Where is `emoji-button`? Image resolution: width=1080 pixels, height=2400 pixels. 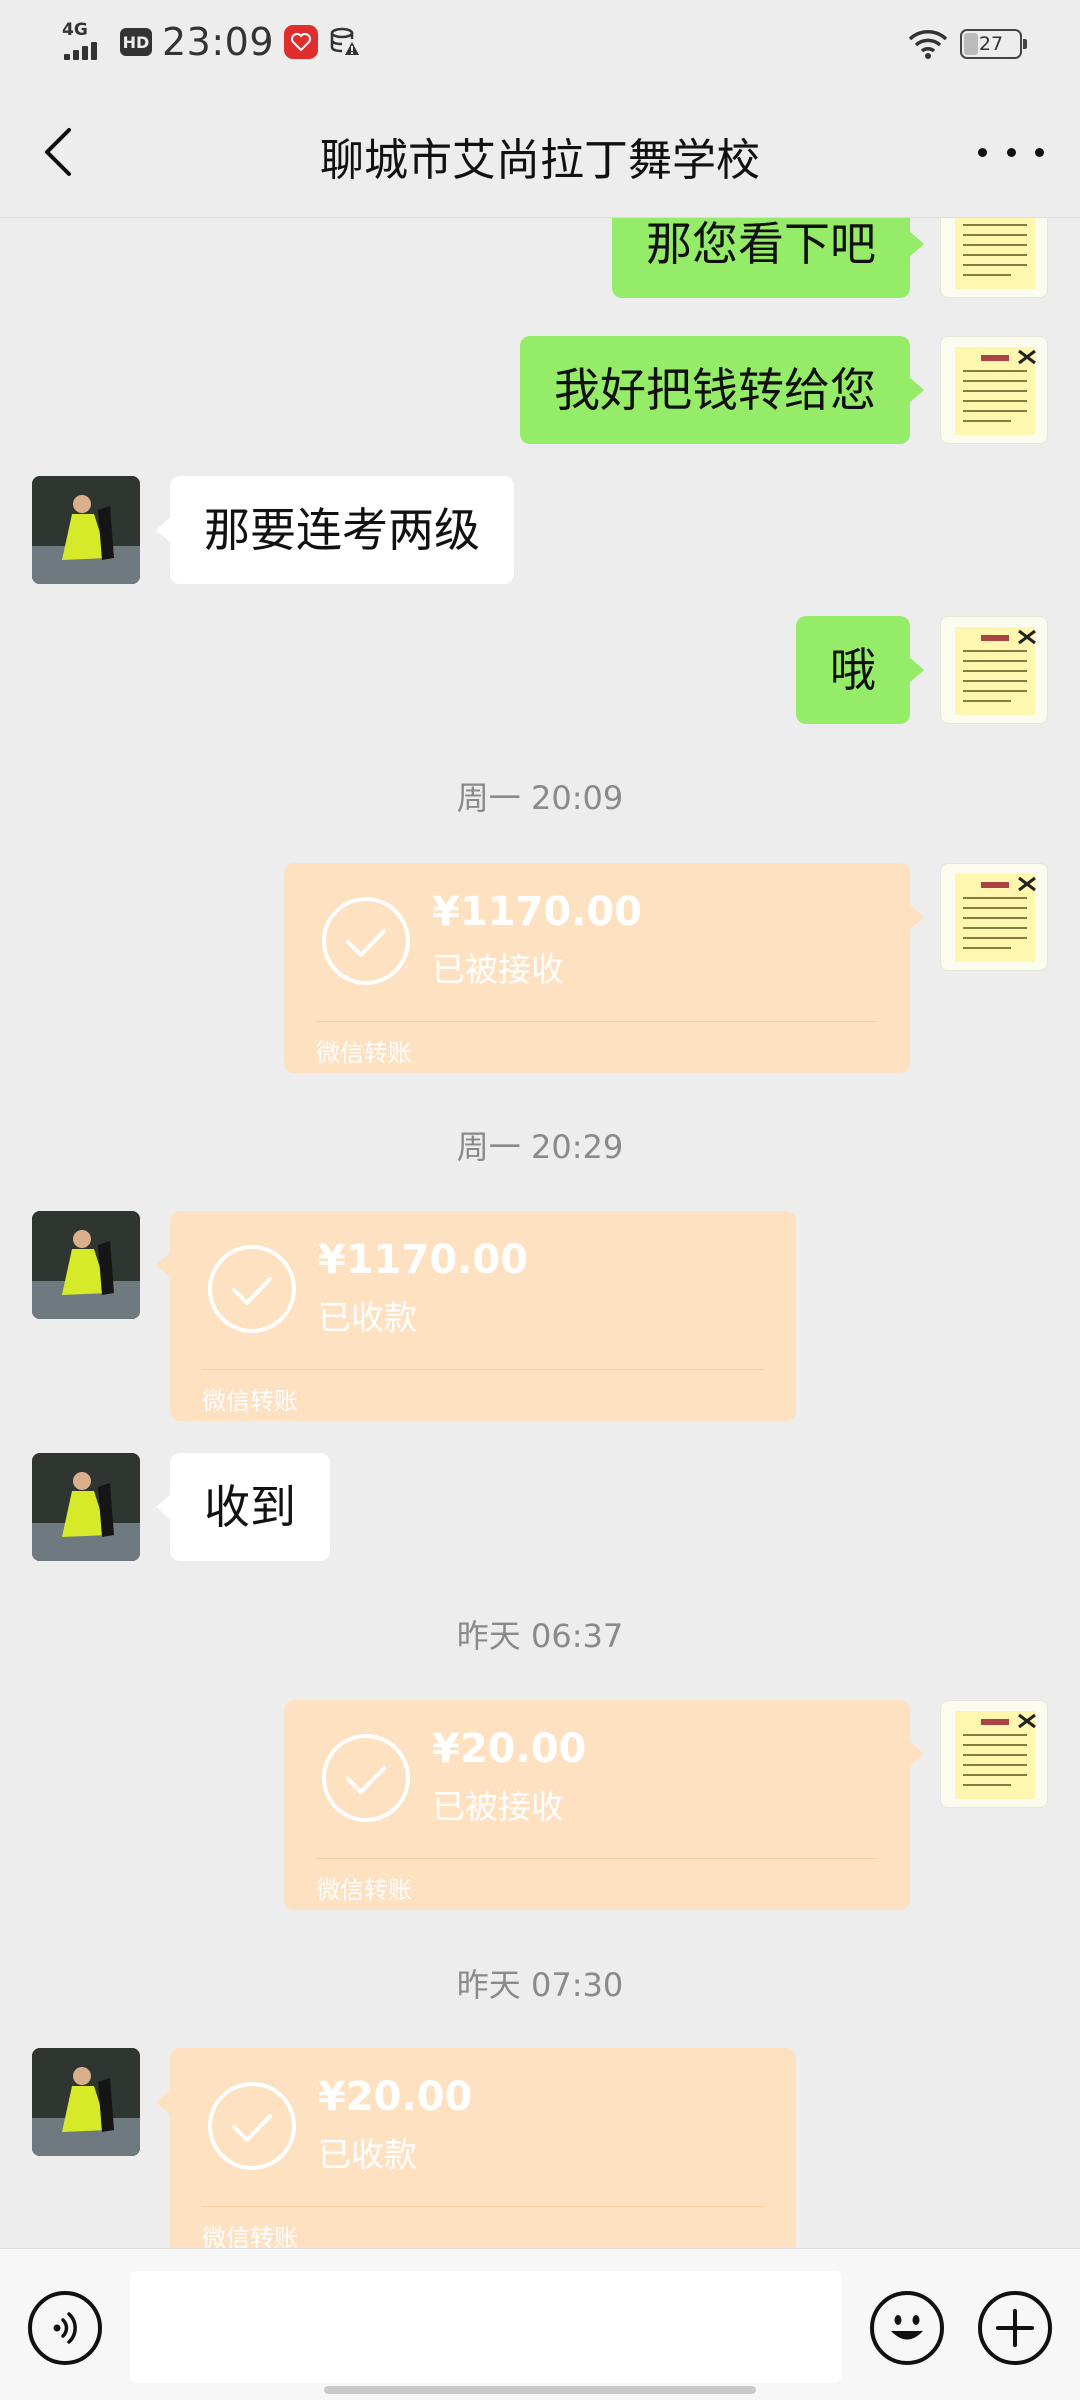
emoji-button is located at coordinates (907, 2328).